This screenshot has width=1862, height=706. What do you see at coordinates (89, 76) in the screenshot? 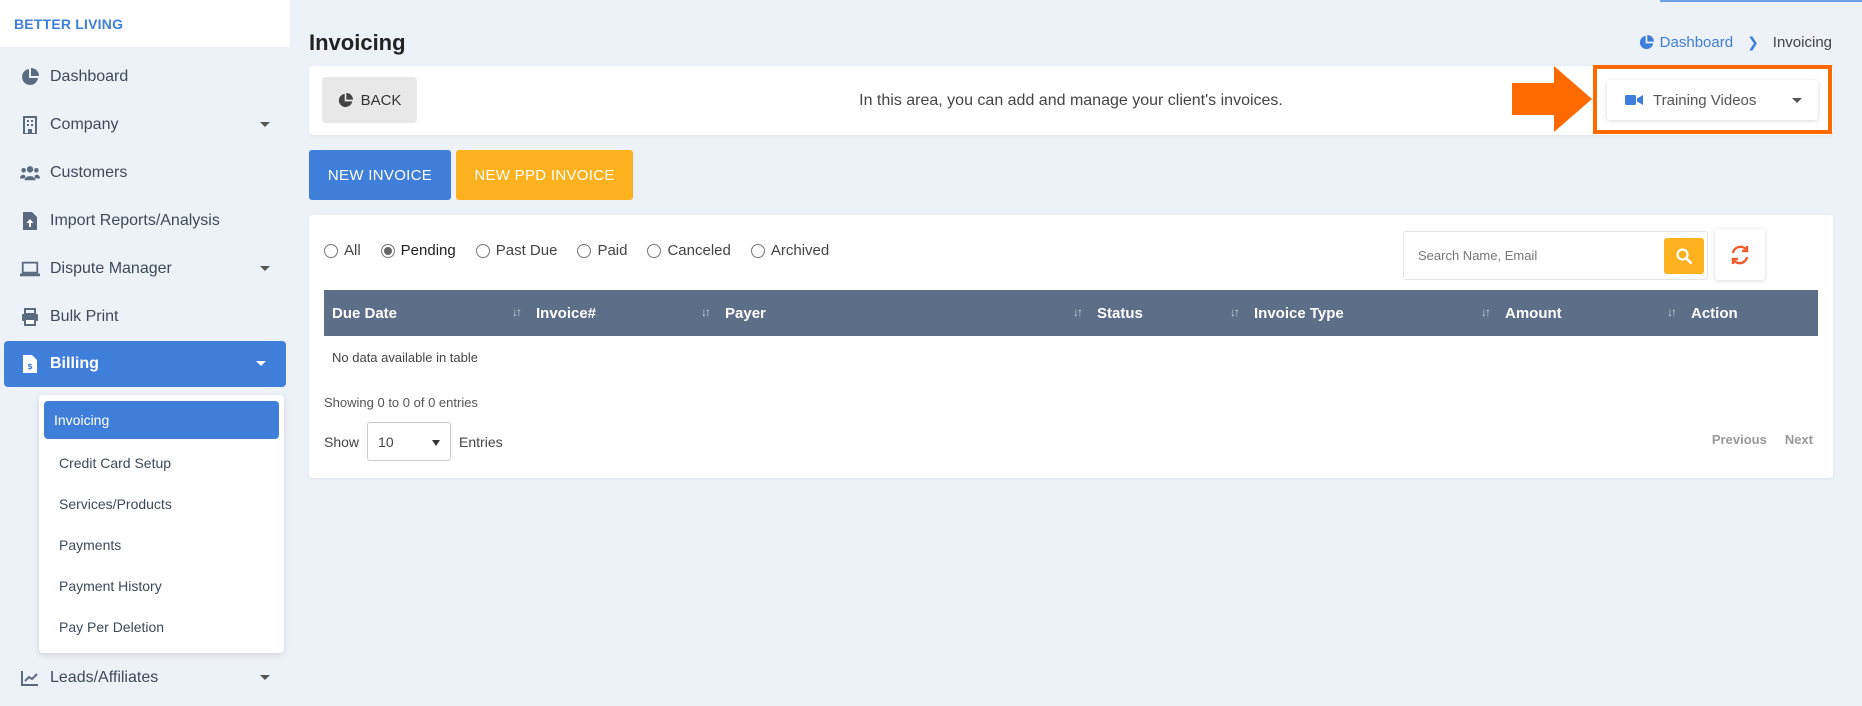
I see `sidebar-item-label: Dashboard` at bounding box center [89, 76].